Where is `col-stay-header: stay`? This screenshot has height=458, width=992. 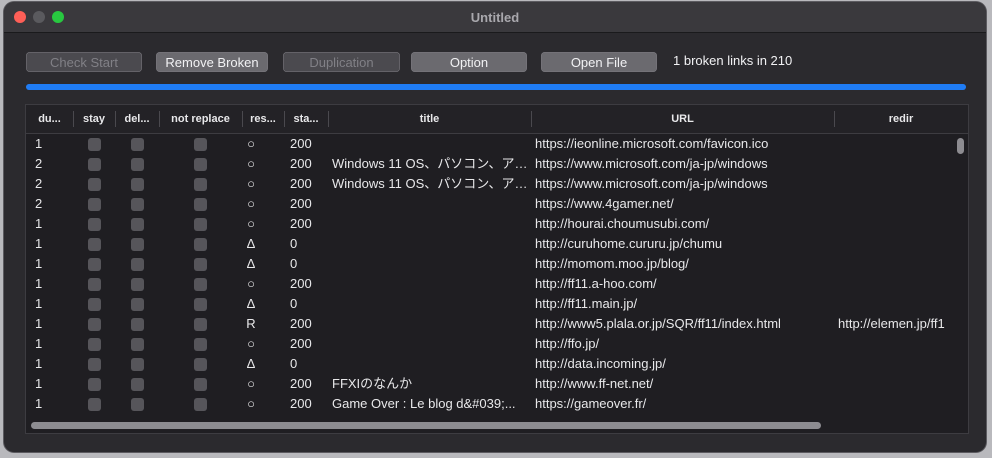
col-stay-header: stay is located at coordinates (94, 119).